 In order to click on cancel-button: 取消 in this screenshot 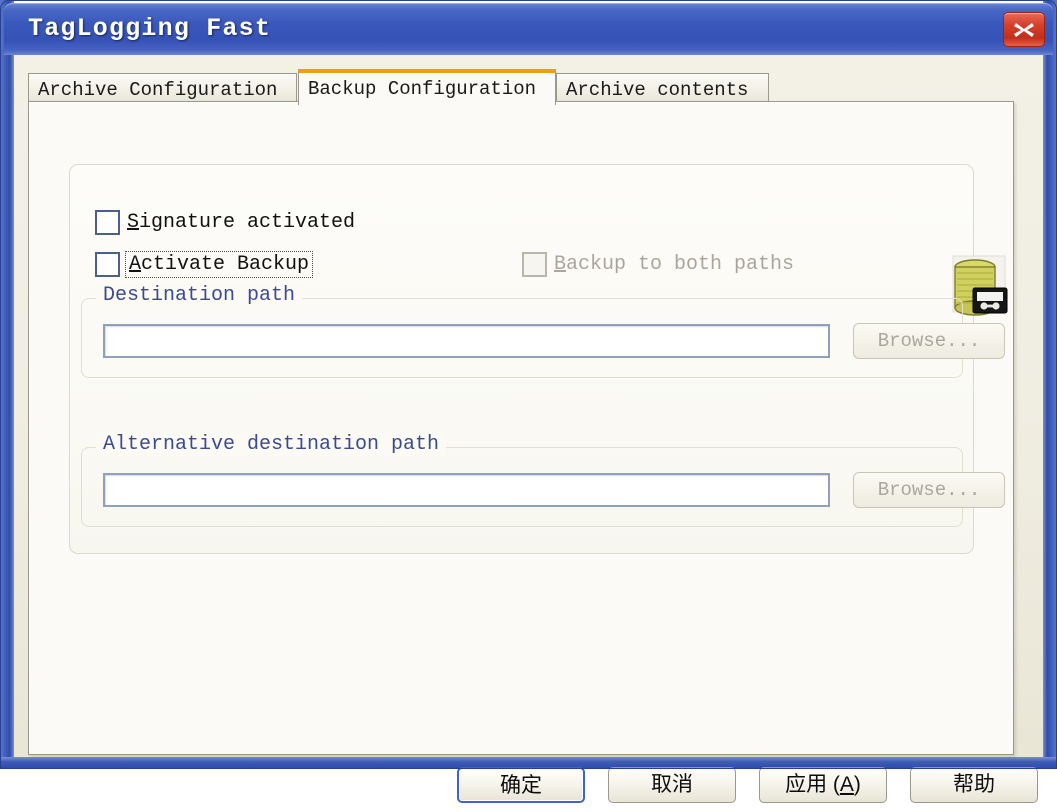, I will do `click(672, 785)`.